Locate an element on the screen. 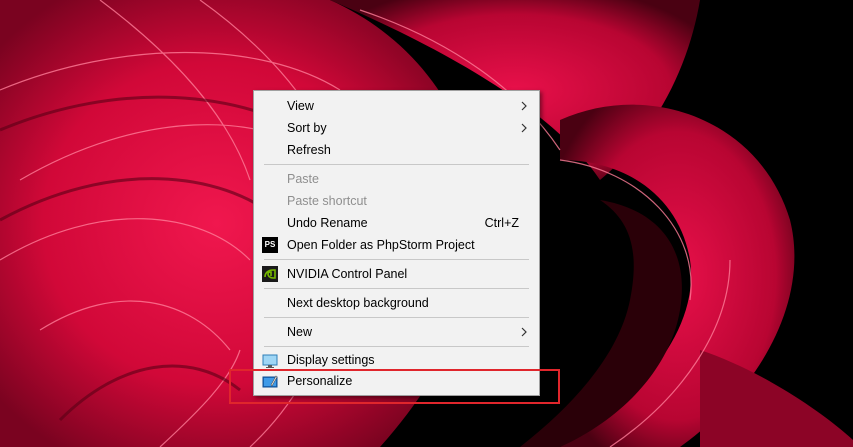  menu-item-paste-shortcut: Paste shortcut is located at coordinates (396, 201).